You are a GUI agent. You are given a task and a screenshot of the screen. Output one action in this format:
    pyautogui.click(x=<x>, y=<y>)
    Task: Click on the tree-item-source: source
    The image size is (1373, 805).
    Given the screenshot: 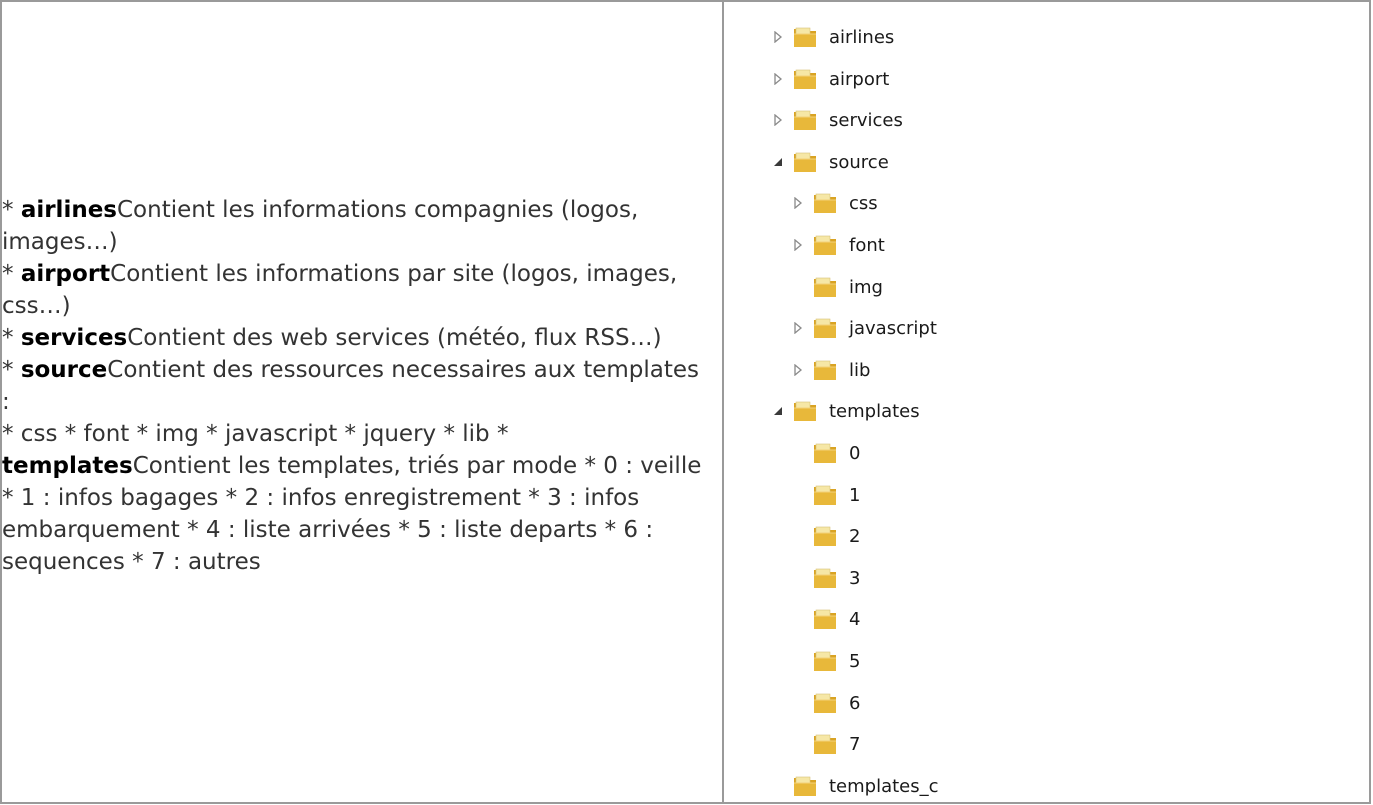 What is the action you would take?
    pyautogui.click(x=830, y=162)
    